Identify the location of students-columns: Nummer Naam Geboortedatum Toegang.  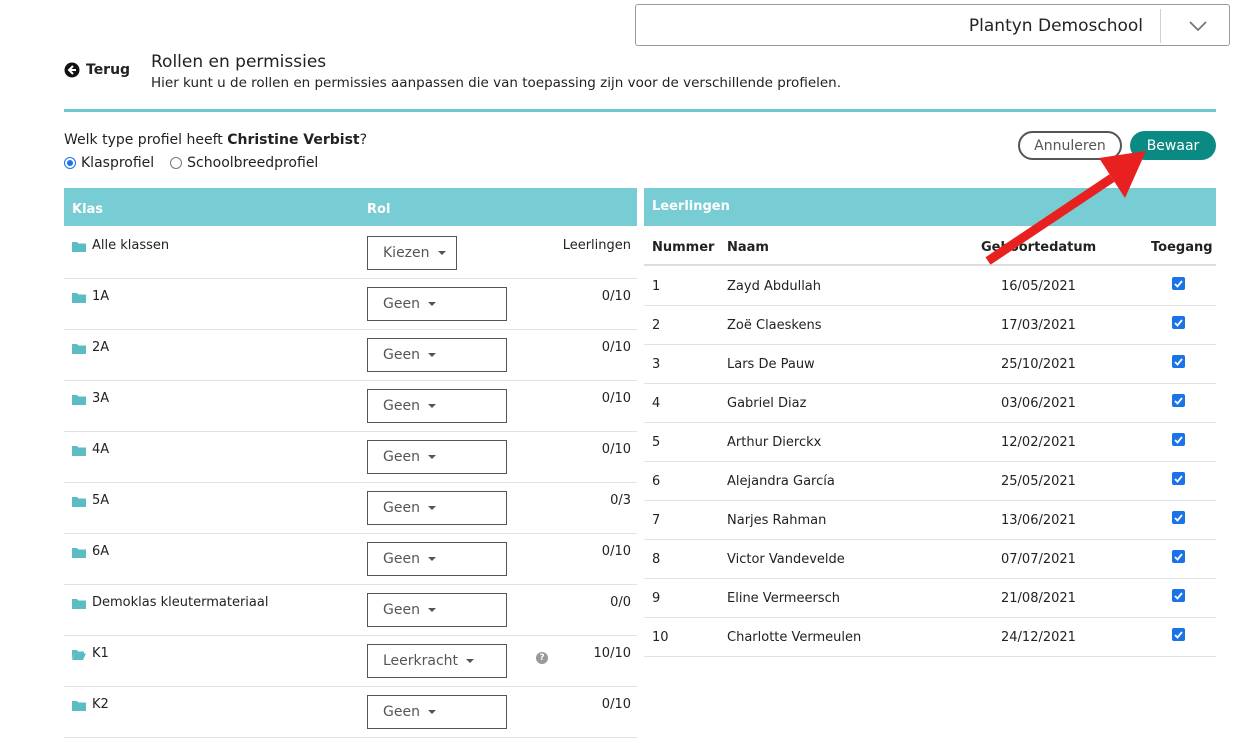
(930, 246).